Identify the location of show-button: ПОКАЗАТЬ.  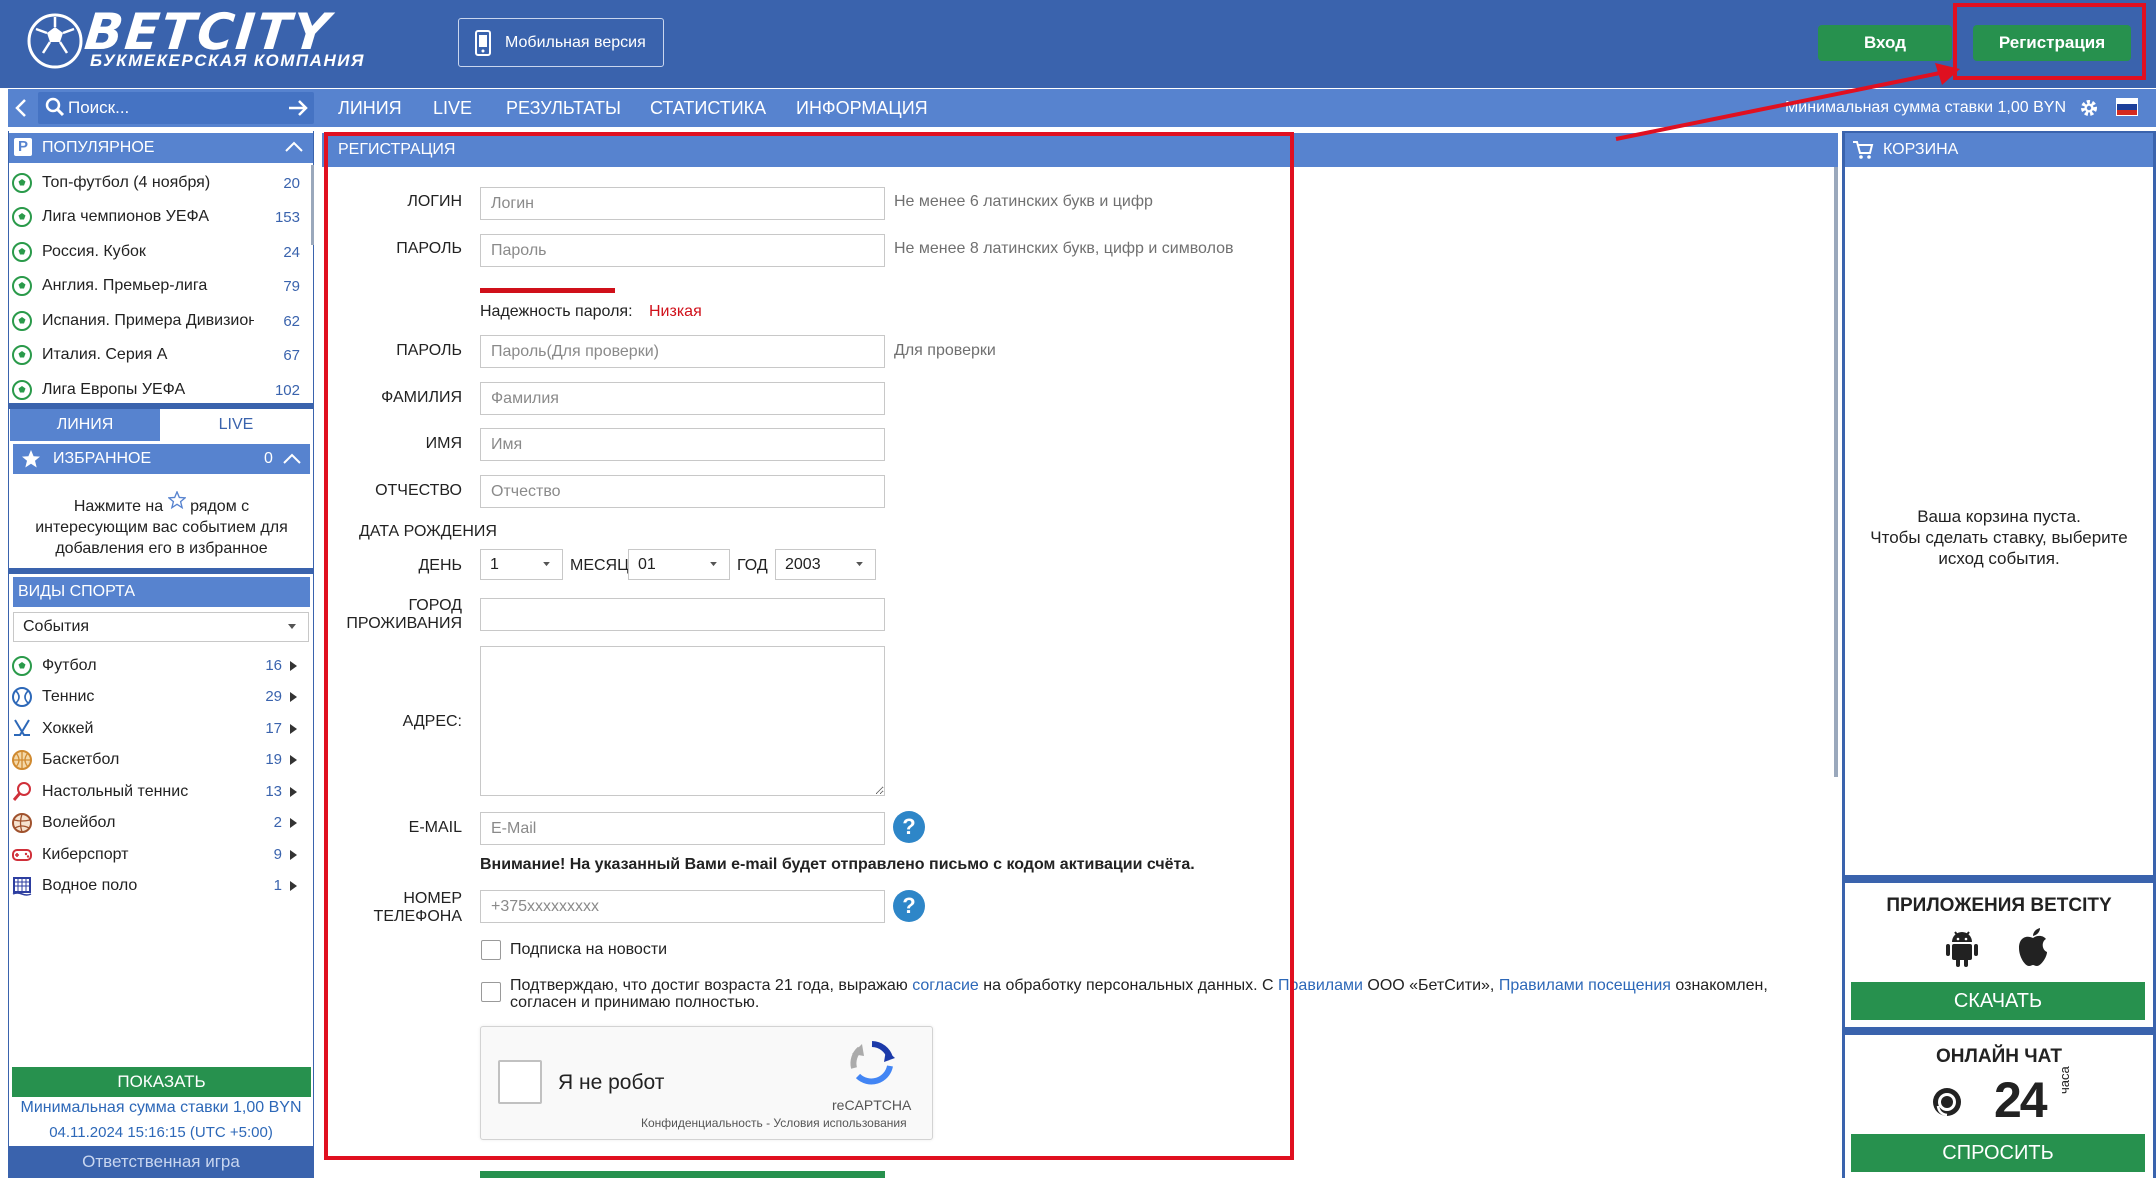
(161, 1082).